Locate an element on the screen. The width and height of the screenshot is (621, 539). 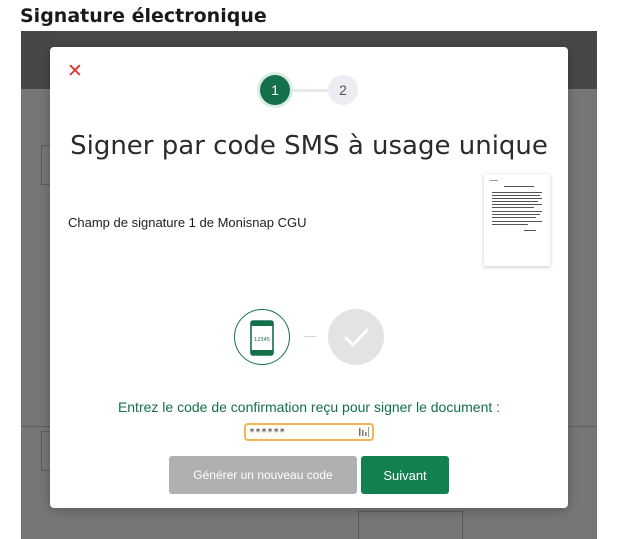
step-2: 2 is located at coordinates (343, 90).